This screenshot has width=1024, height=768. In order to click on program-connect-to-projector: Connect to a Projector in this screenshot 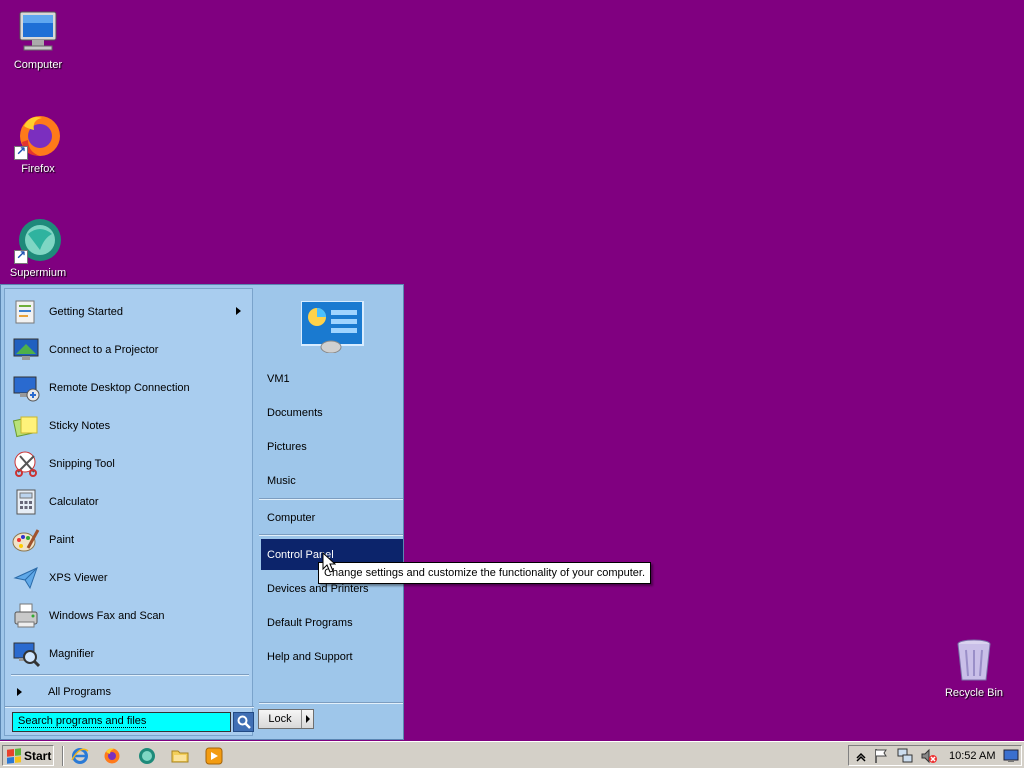, I will do `click(129, 350)`.